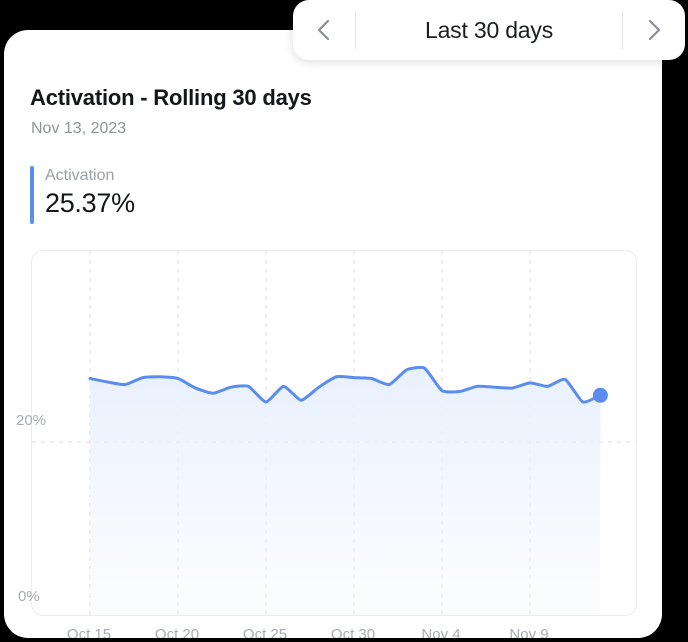  I want to click on chevron-right-icon, so click(654, 30).